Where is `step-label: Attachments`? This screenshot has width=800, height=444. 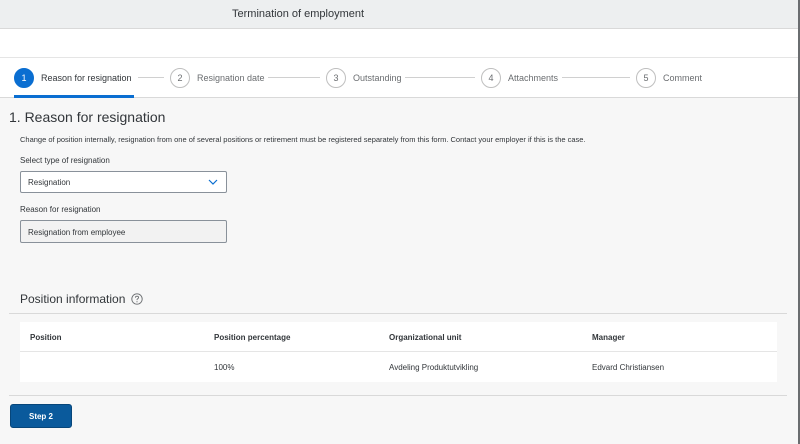 step-label: Attachments is located at coordinates (533, 78).